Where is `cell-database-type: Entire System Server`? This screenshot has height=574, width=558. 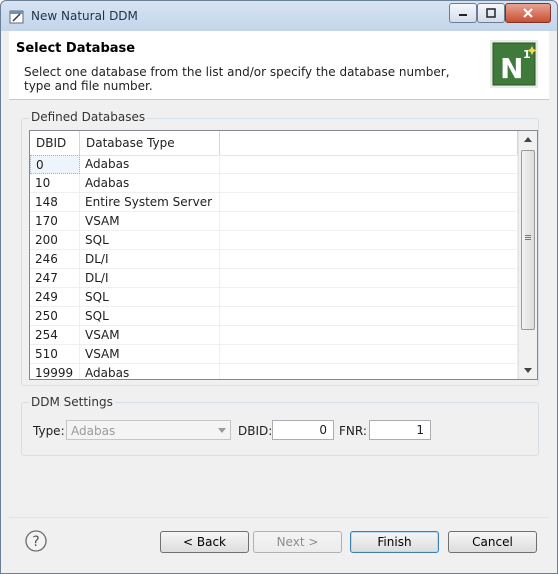
cell-database-type: Entire System Server is located at coordinates (150, 202).